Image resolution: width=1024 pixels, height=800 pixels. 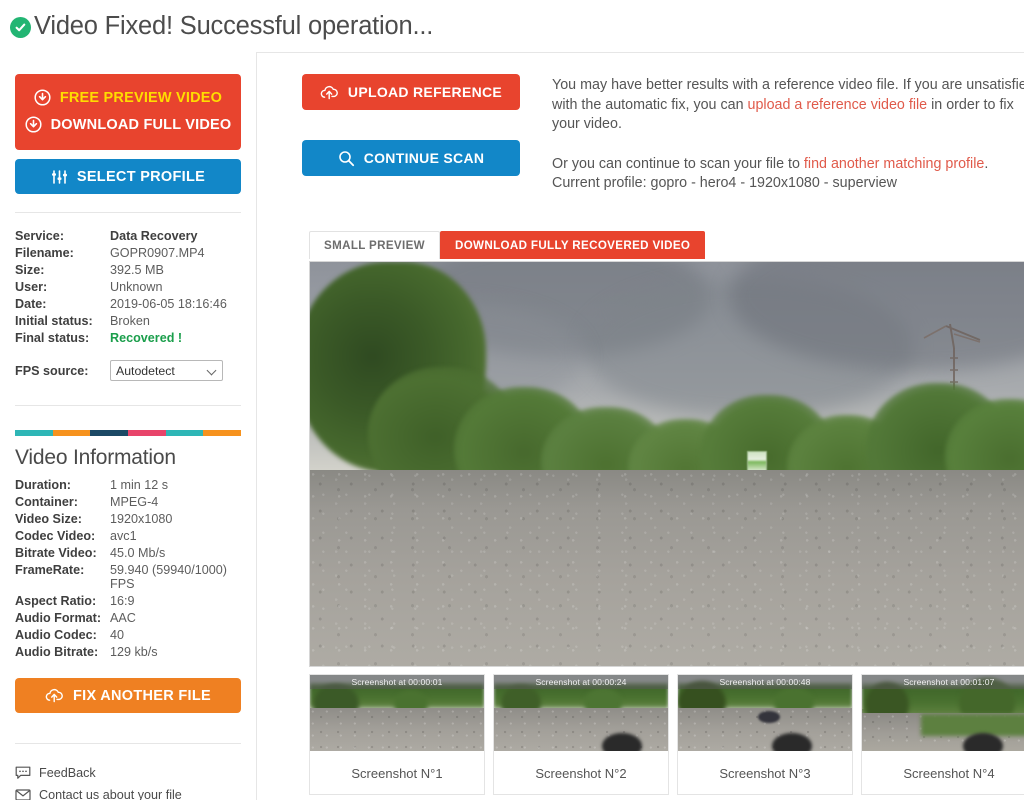 I want to click on file-info-key: User:, so click(x=31, y=286).